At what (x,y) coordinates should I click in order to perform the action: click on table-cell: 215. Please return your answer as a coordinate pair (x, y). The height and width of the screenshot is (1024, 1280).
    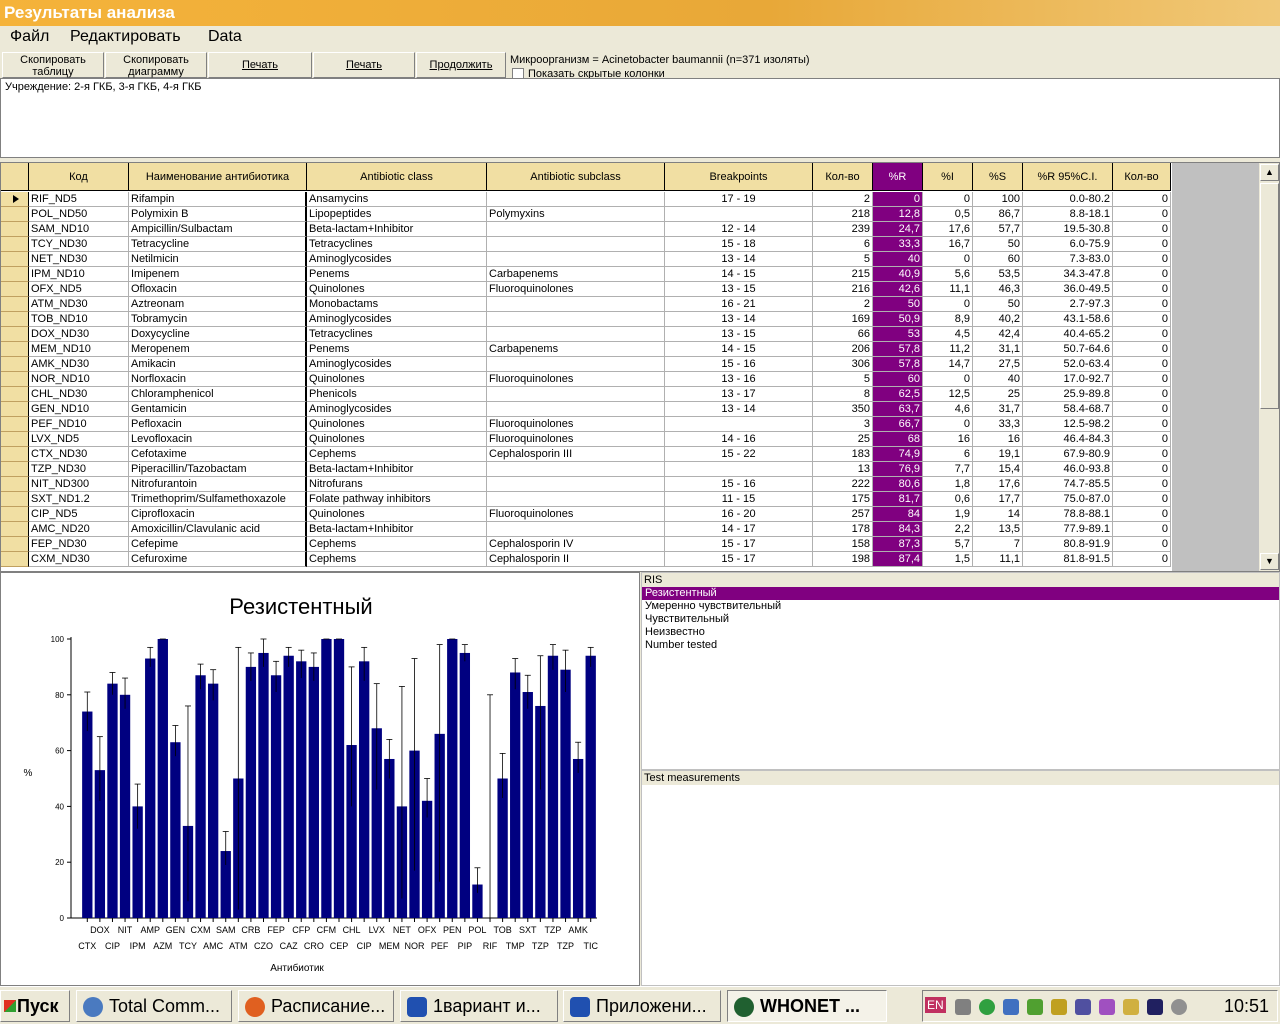
    Looking at the image, I should click on (843, 274).